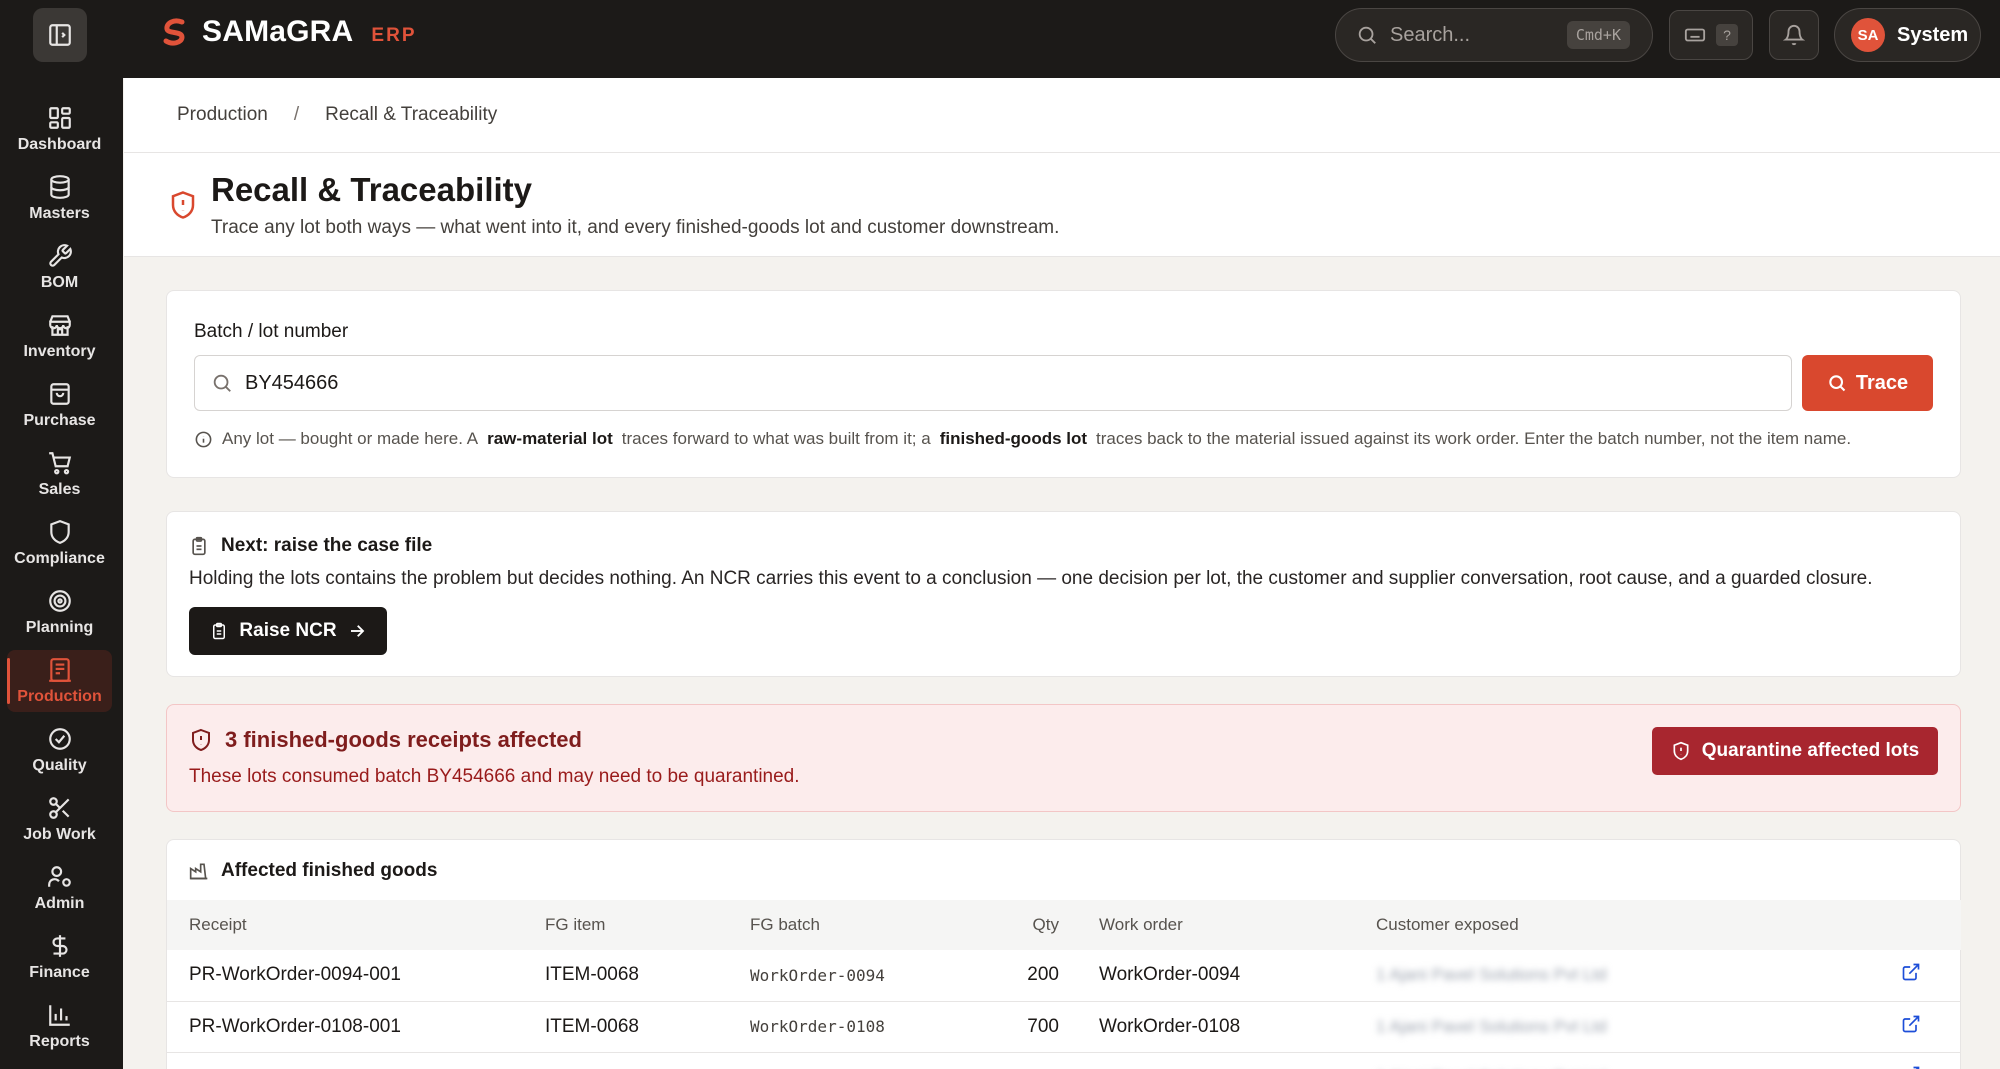  I want to click on shield-icon, so click(59, 531).